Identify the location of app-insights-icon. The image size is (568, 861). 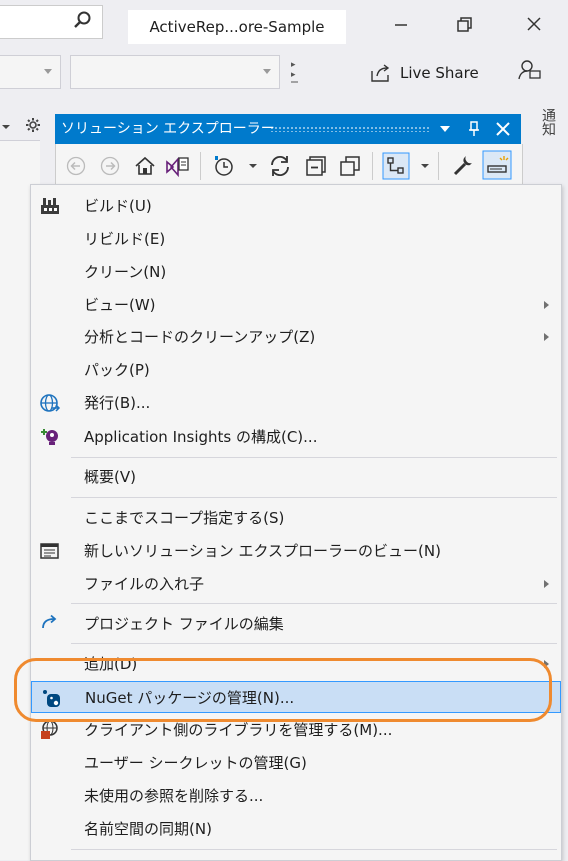
(49, 437).